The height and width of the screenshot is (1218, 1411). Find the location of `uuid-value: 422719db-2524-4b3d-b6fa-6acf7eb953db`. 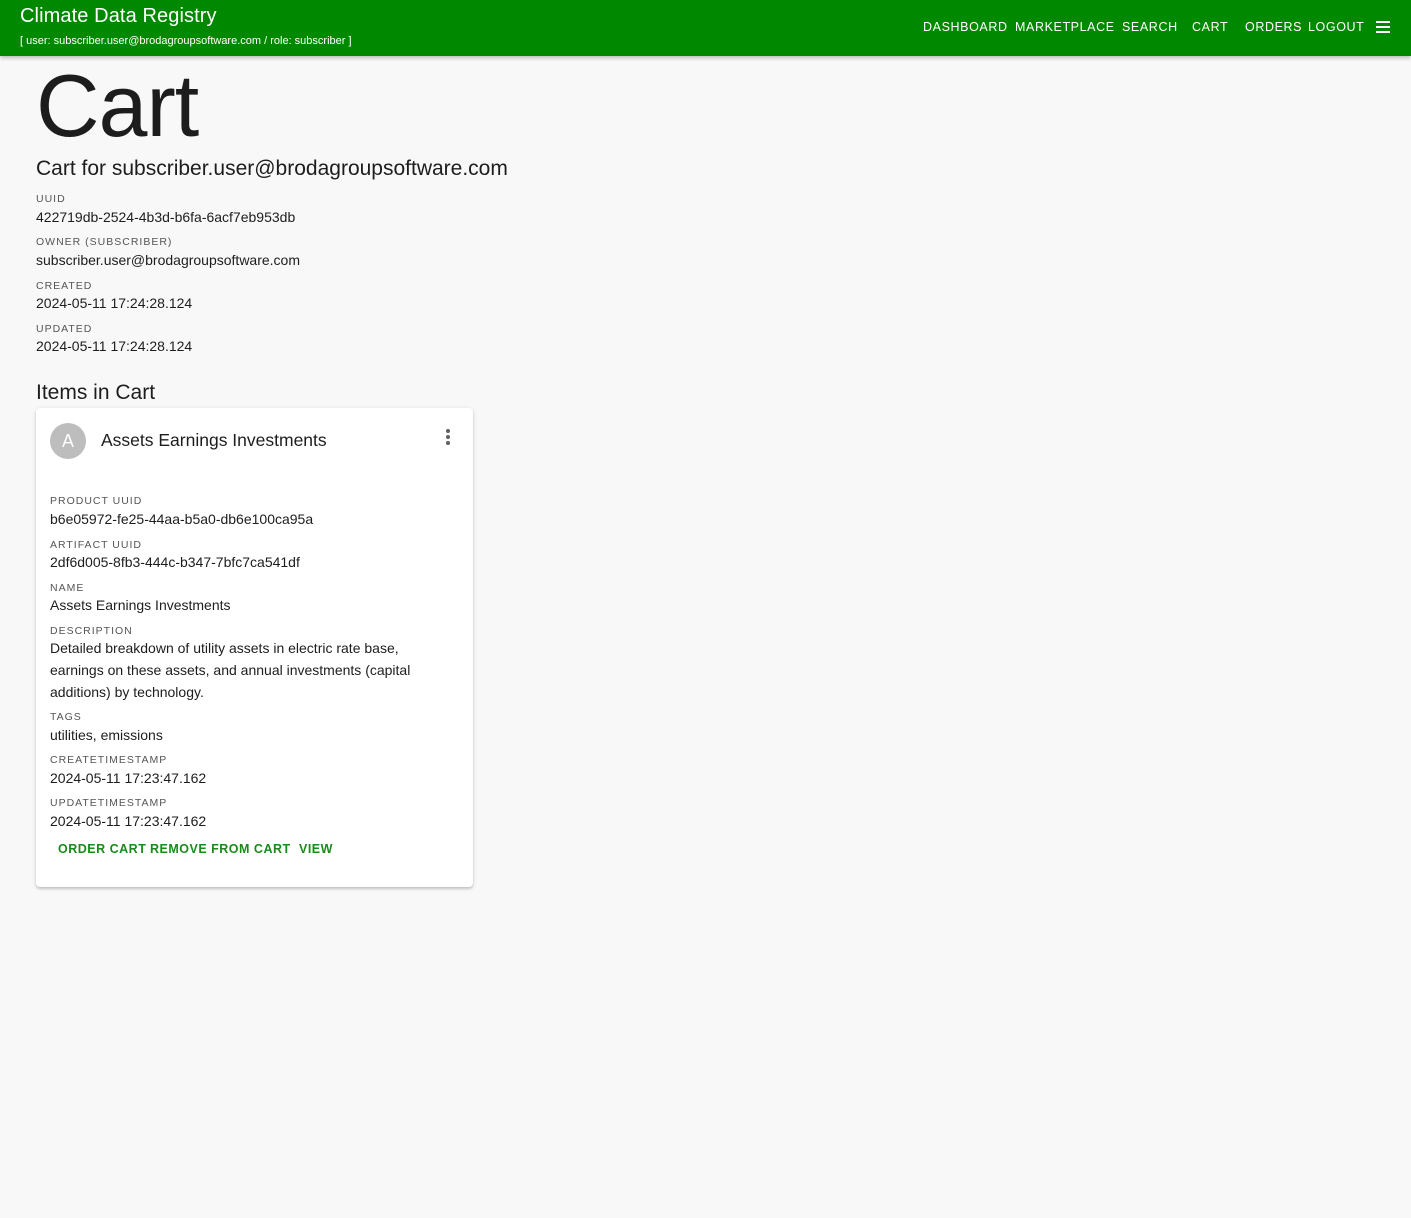

uuid-value: 422719db-2524-4b3d-b6fa-6acf7eb953db is located at coordinates (166, 217).